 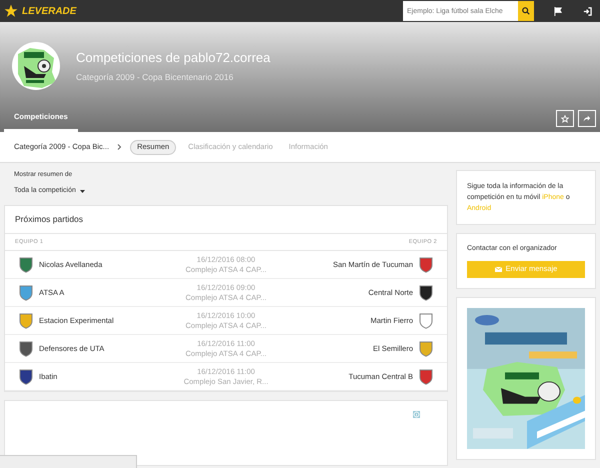 What do you see at coordinates (82, 191) in the screenshot?
I see `caret-icon` at bounding box center [82, 191].